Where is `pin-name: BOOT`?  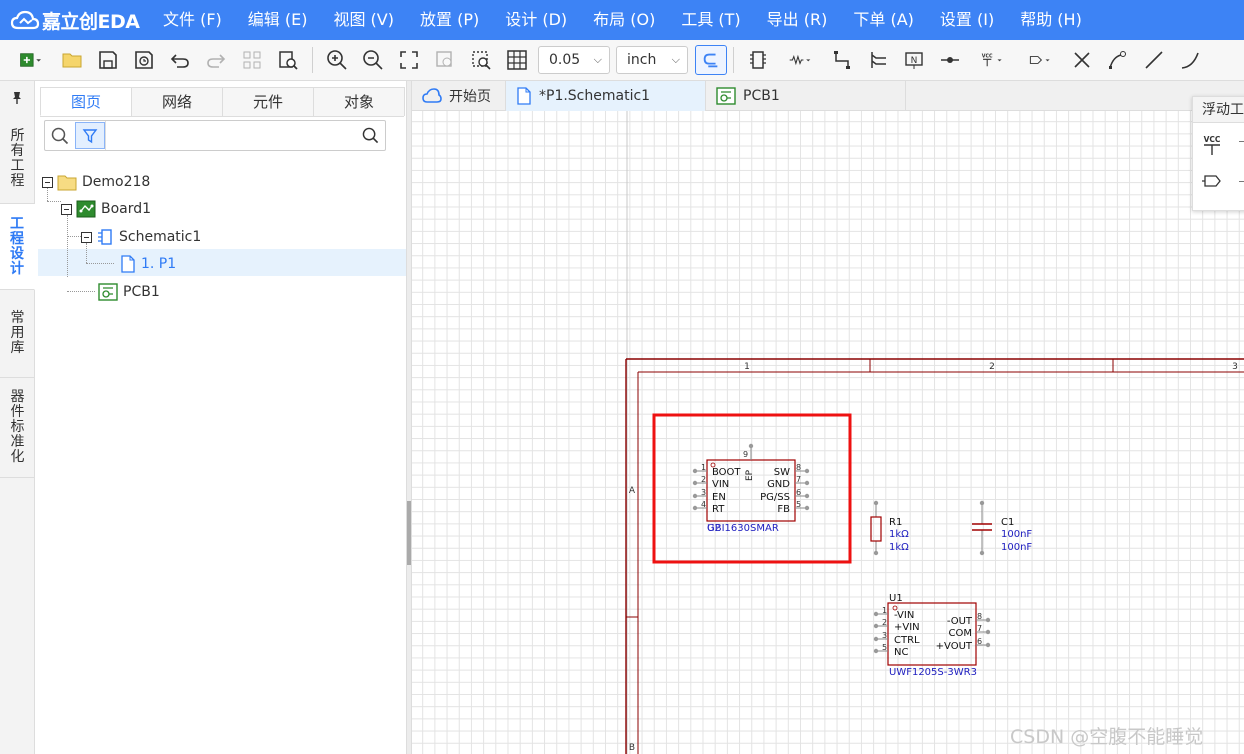 pin-name: BOOT is located at coordinates (726, 472).